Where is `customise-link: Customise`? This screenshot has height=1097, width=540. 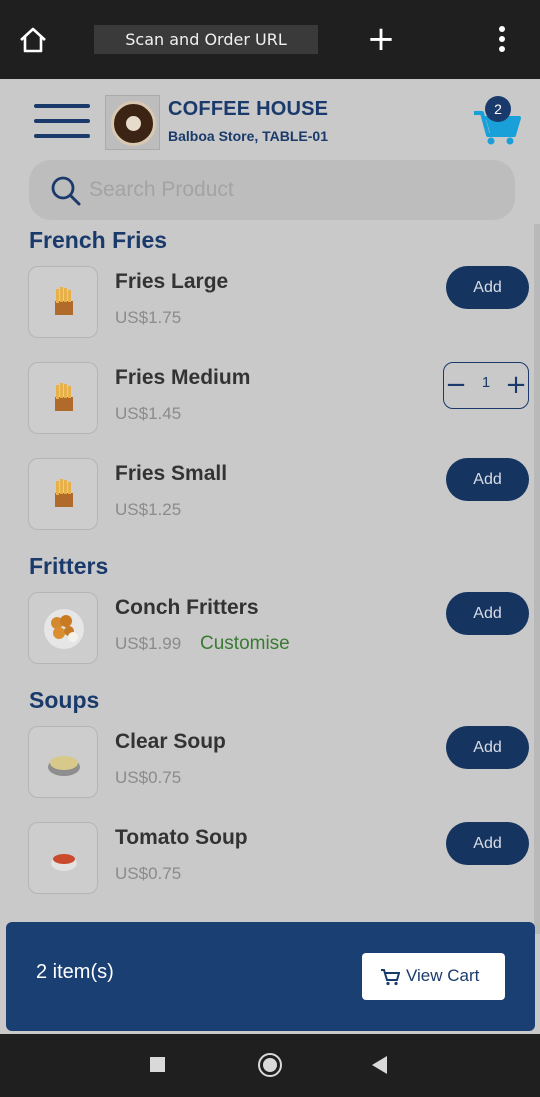
customise-link: Customise is located at coordinates (245, 644).